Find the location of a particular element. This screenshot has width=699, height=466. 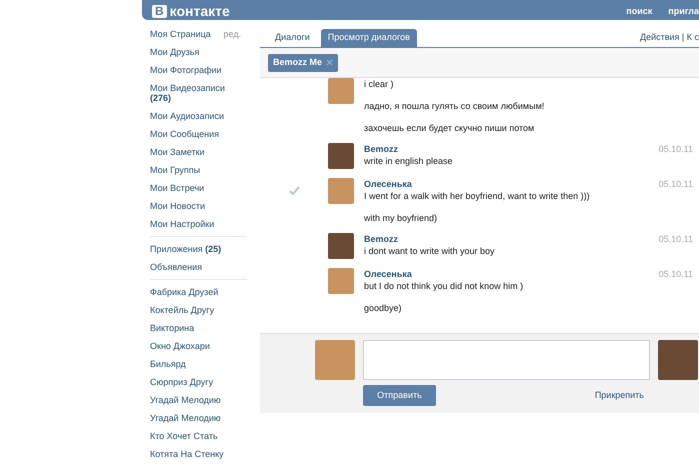

sidebar-link: Окно Джохари is located at coordinates (180, 346).